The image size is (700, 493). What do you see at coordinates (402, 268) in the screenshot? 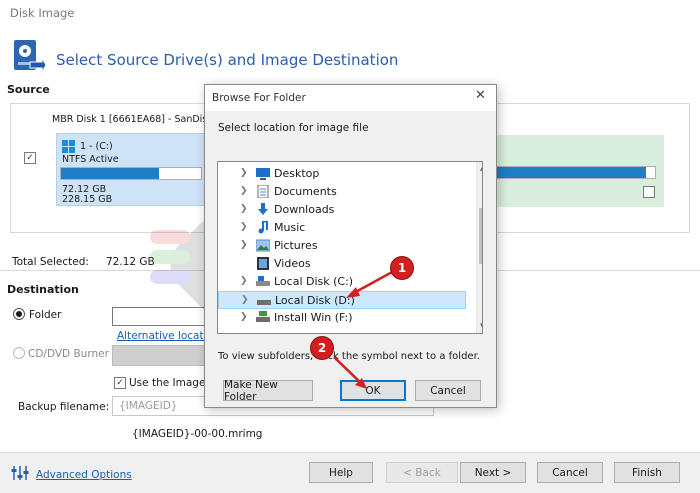
I see `step-1-badge: 1` at bounding box center [402, 268].